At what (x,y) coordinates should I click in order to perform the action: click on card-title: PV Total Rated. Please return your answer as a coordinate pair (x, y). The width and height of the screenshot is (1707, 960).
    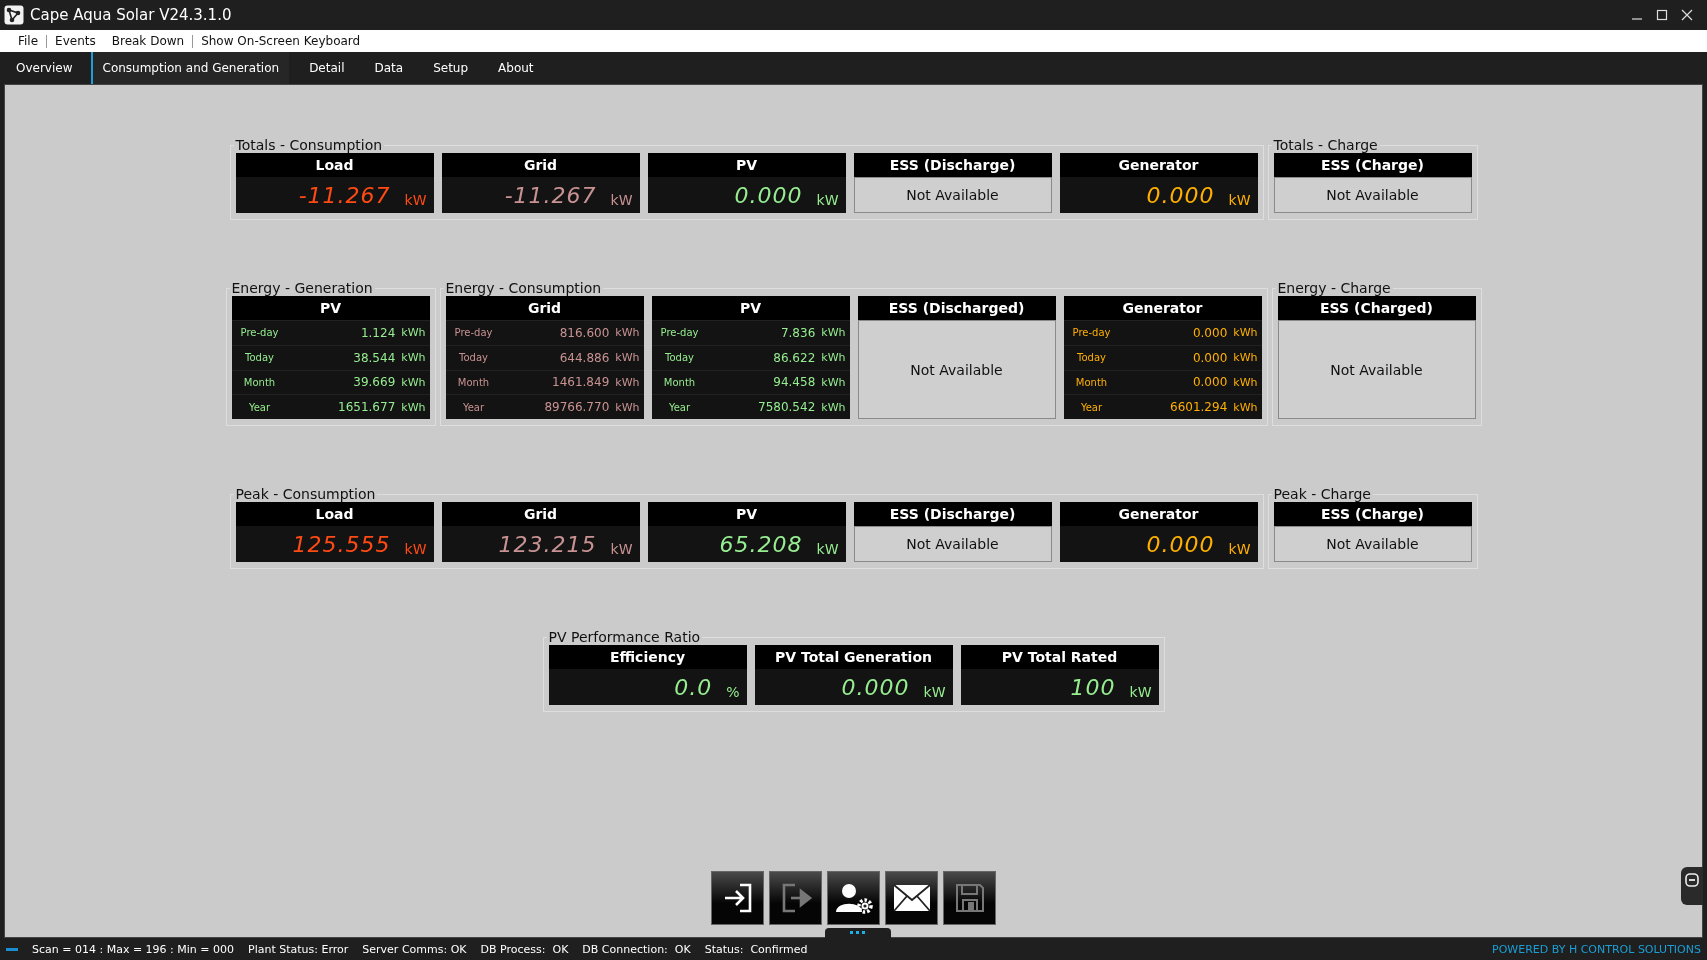
    Looking at the image, I should click on (1059, 657).